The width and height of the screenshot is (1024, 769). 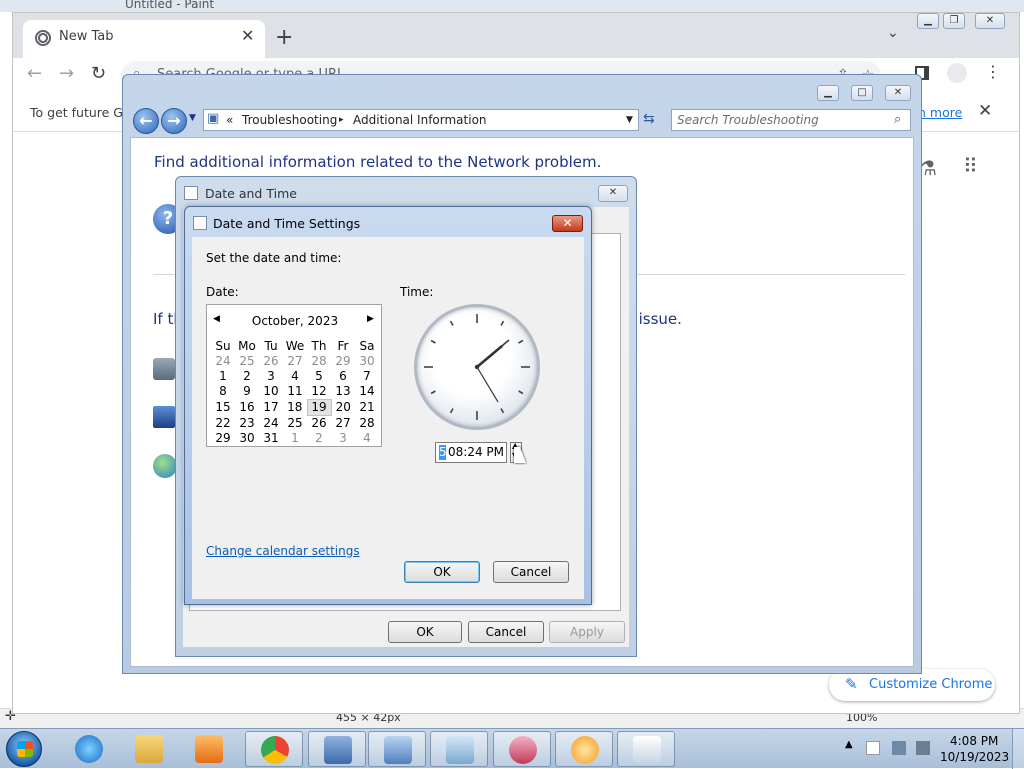 I want to click on chrome-menu-icon: ⋮, so click(x=993, y=71).